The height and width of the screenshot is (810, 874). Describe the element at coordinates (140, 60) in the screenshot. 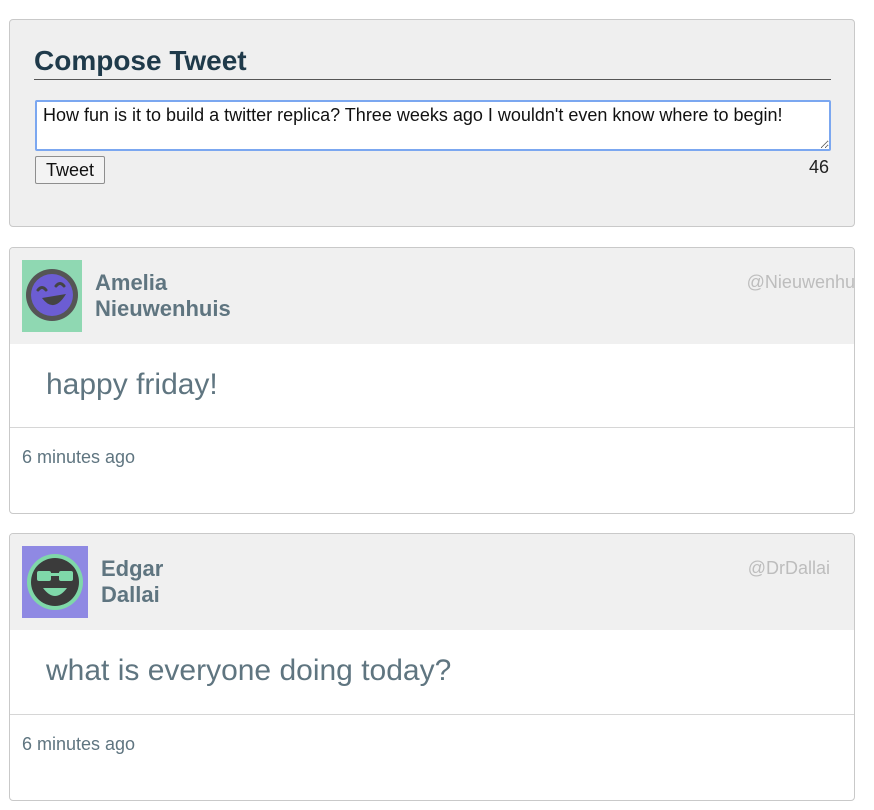

I see `compose-title: Compose Tweet` at that location.